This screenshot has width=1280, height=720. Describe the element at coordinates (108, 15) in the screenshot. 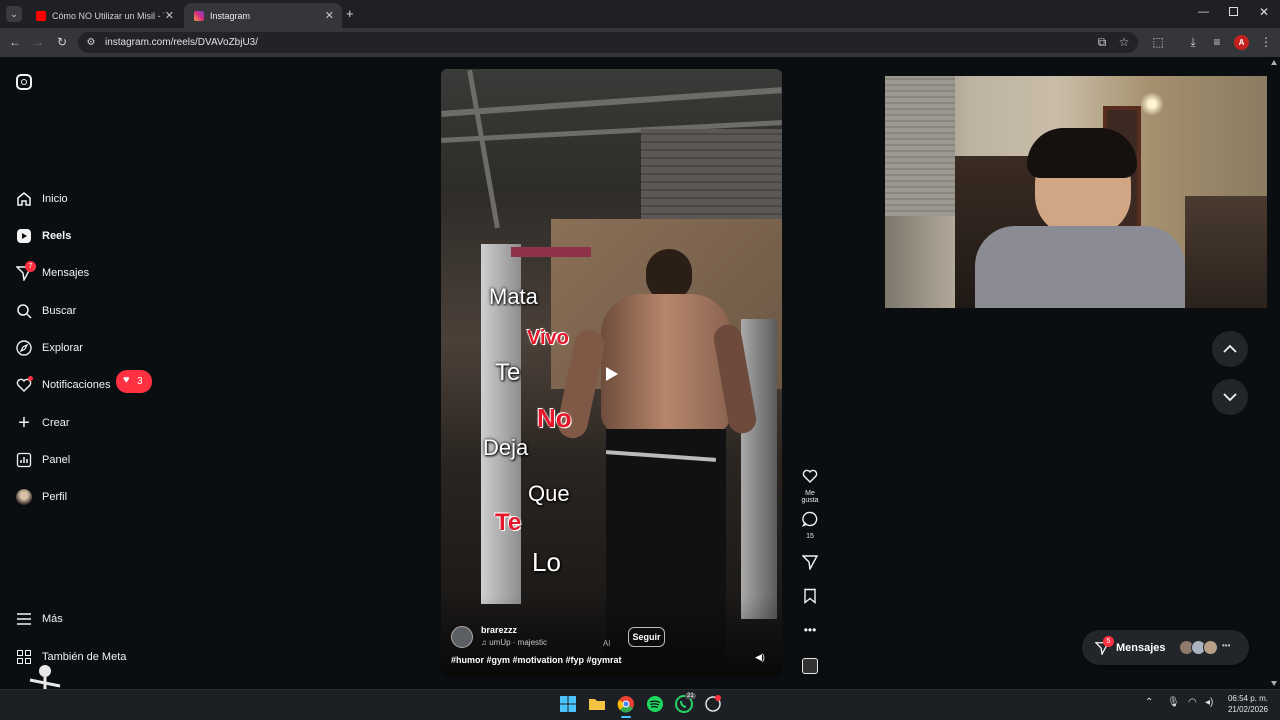

I see `tab-title: Cómo NO Utilizar un Misil - Yo` at that location.